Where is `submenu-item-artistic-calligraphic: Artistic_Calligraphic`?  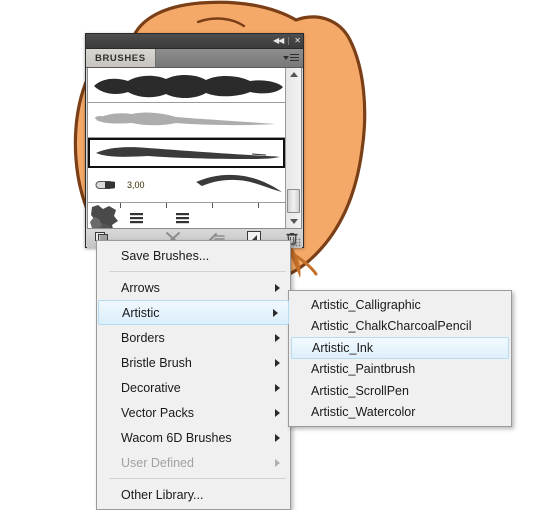
submenu-item-artistic-calligraphic: Artistic_Calligraphic is located at coordinates (400, 305).